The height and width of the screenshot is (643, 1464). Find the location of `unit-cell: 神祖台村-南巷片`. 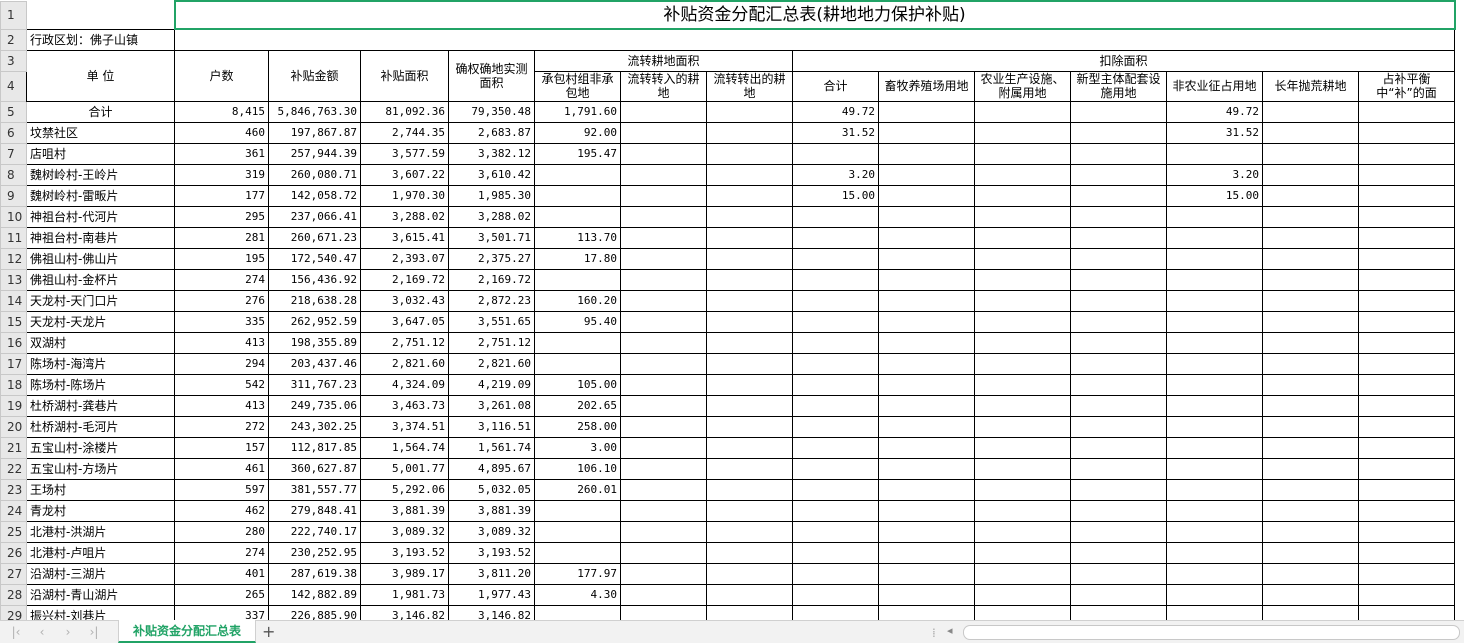

unit-cell: 神祖台村-南巷片 is located at coordinates (100, 237).